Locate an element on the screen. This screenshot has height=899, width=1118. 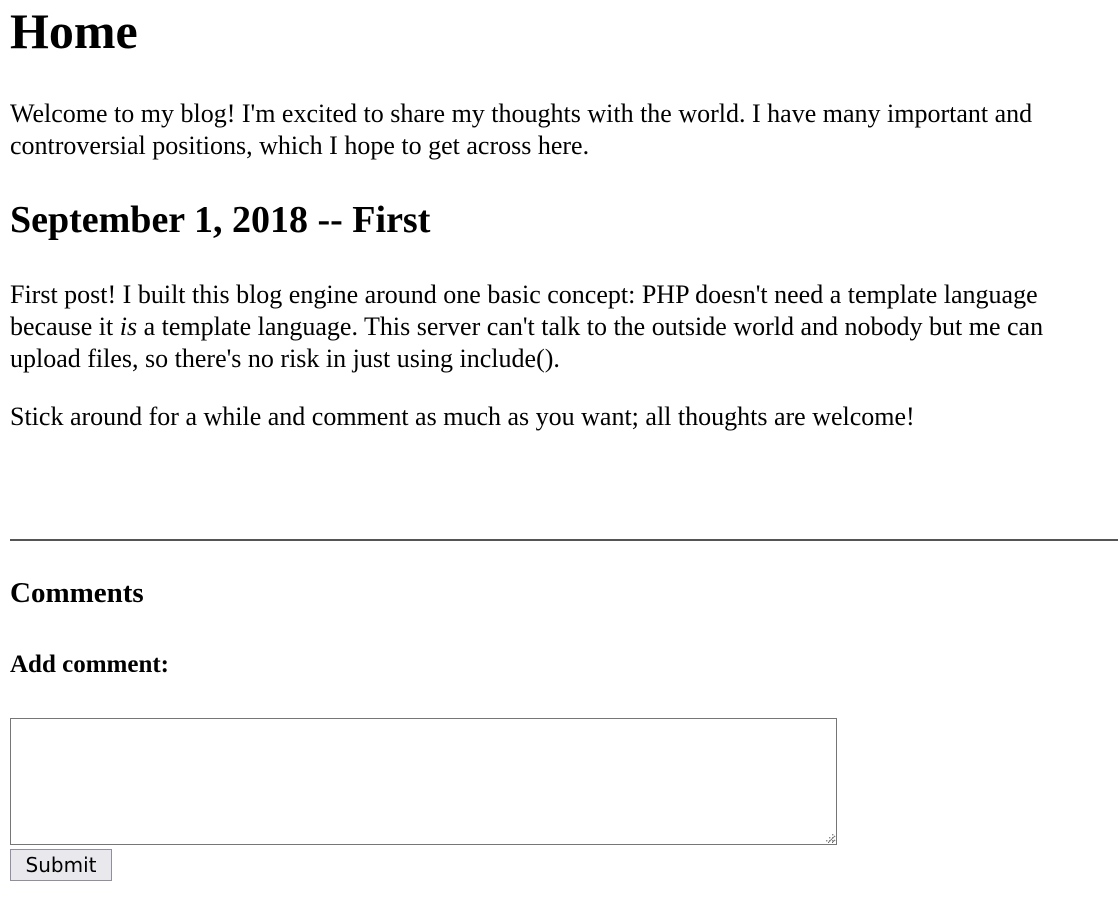
horizontal-divider is located at coordinates (564, 540).